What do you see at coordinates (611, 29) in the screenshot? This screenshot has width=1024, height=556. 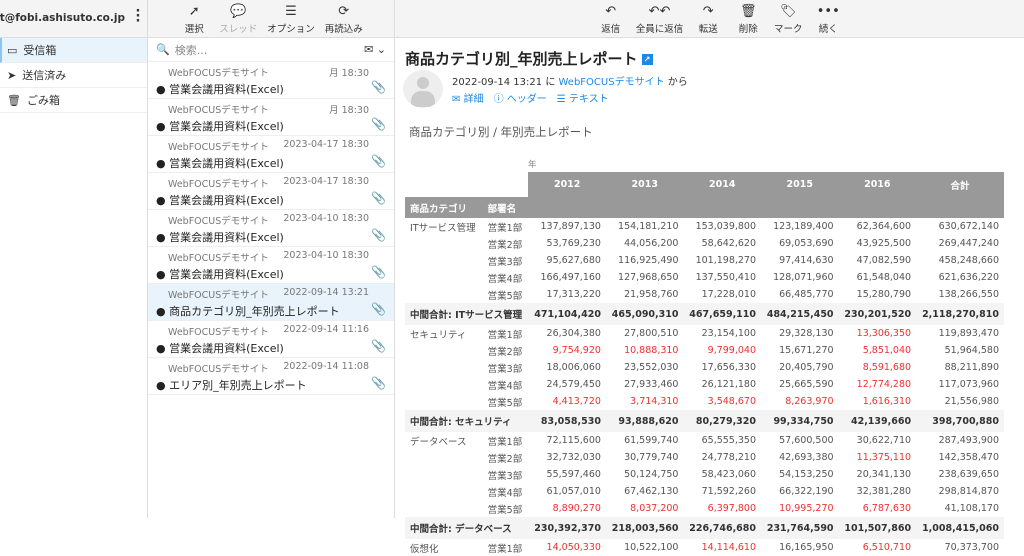 I see `button-label: 返信` at bounding box center [611, 29].